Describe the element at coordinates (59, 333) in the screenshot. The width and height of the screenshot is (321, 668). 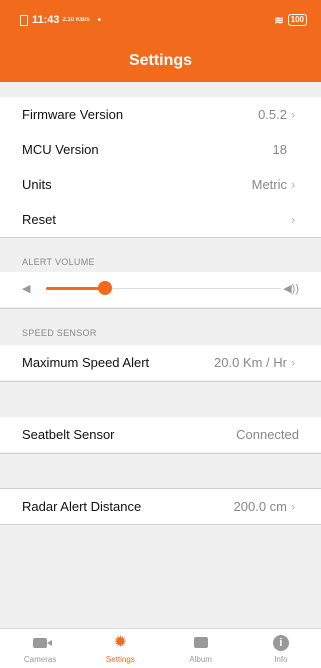
I see `speed-sensor-heading: SPEED SENSOR` at that location.